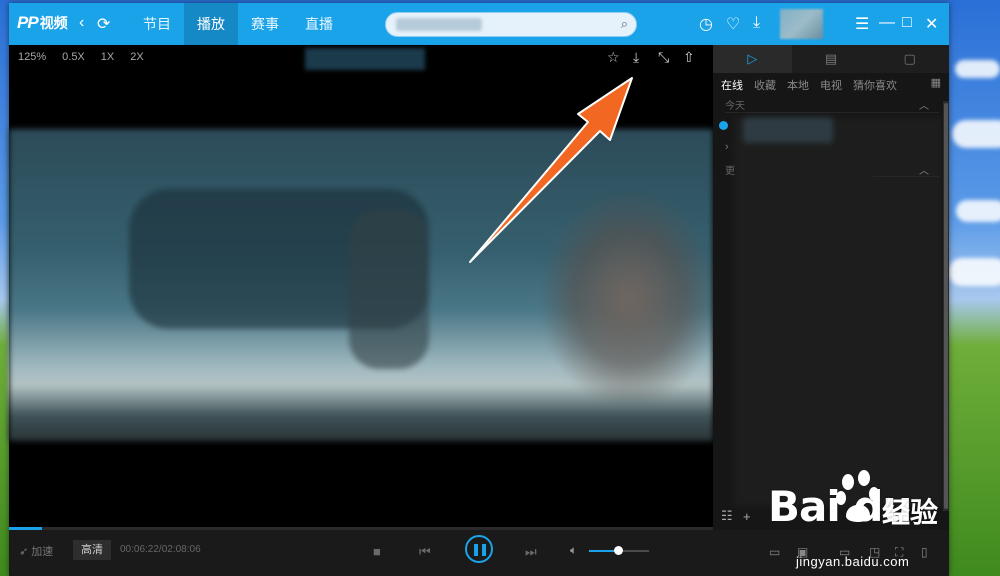 This screenshot has height=576, width=1000. I want to click on menu-icon: ☰, so click(862, 24).